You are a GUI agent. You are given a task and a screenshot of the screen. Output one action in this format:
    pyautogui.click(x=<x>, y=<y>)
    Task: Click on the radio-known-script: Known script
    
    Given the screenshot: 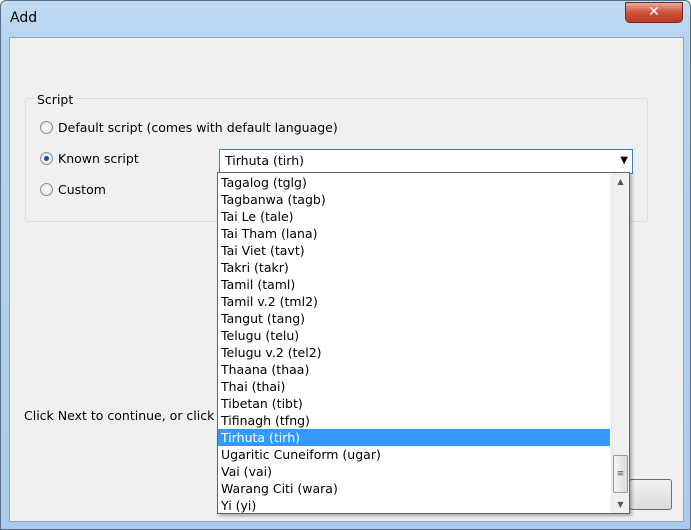 What is the action you would take?
    pyautogui.click(x=89, y=158)
    